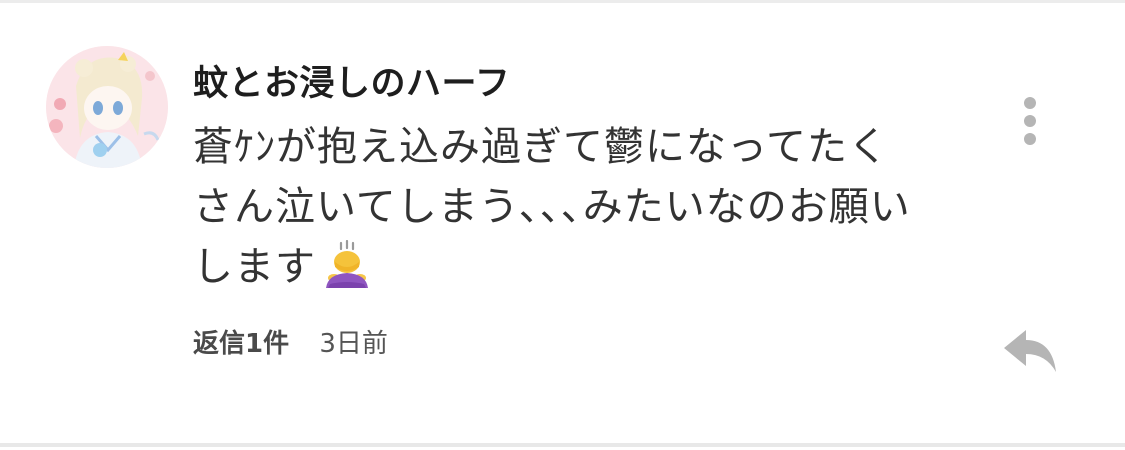 The image size is (1125, 450). I want to click on avatar-illustration, so click(107, 107).